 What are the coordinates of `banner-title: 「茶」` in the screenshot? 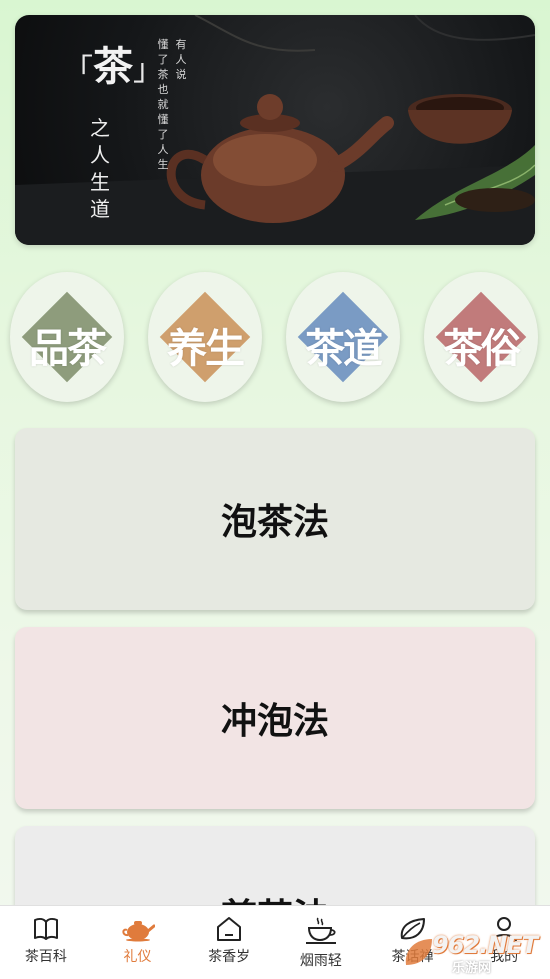 It's located at (113, 66).